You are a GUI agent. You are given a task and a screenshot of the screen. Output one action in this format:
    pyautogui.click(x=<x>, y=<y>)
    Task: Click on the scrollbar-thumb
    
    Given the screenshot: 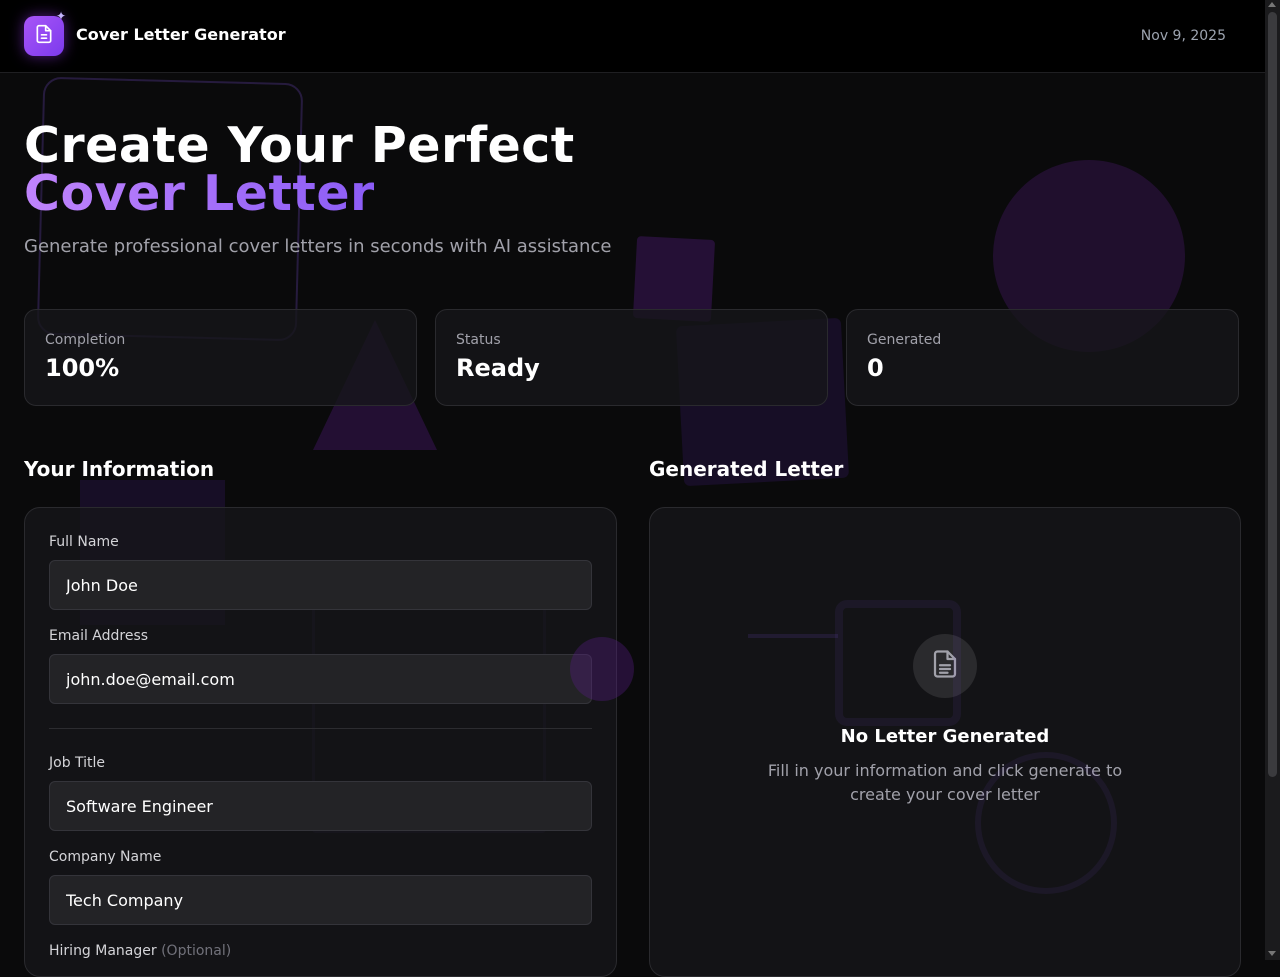 What is the action you would take?
    pyautogui.click(x=1272, y=394)
    